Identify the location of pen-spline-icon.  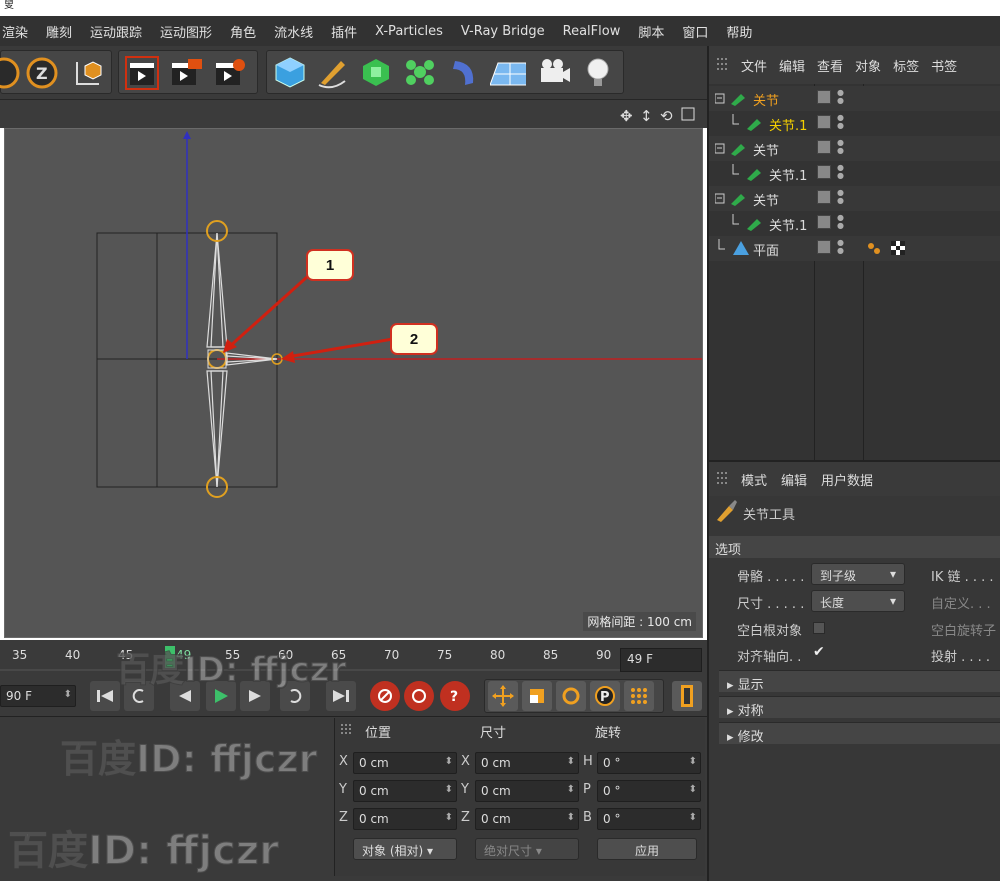
(332, 72).